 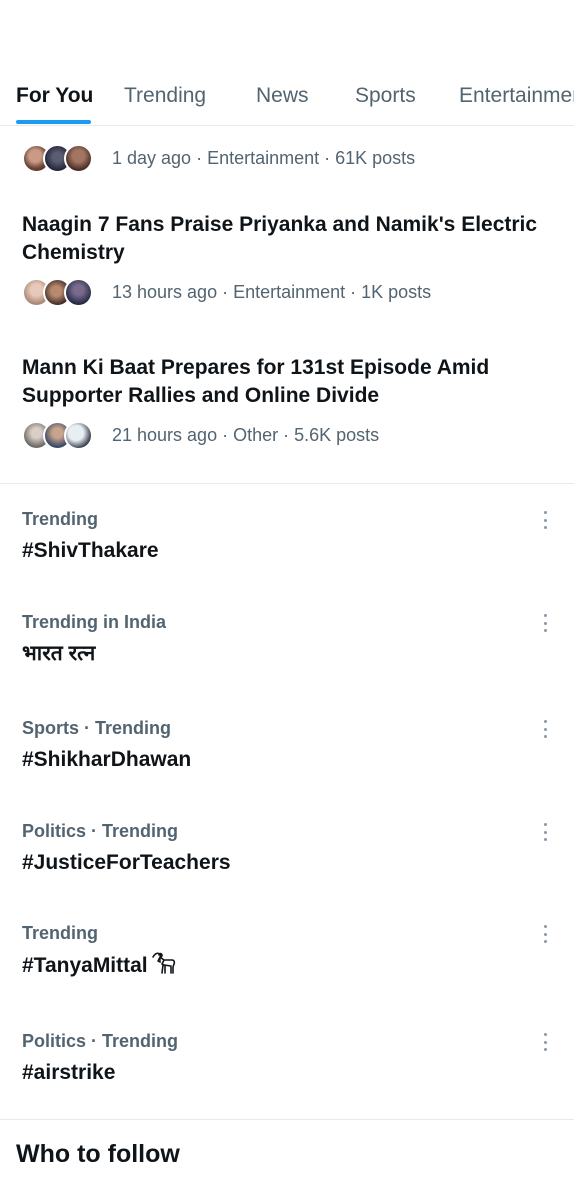 I want to click on trend-category: Sports · Trending, so click(x=97, y=728).